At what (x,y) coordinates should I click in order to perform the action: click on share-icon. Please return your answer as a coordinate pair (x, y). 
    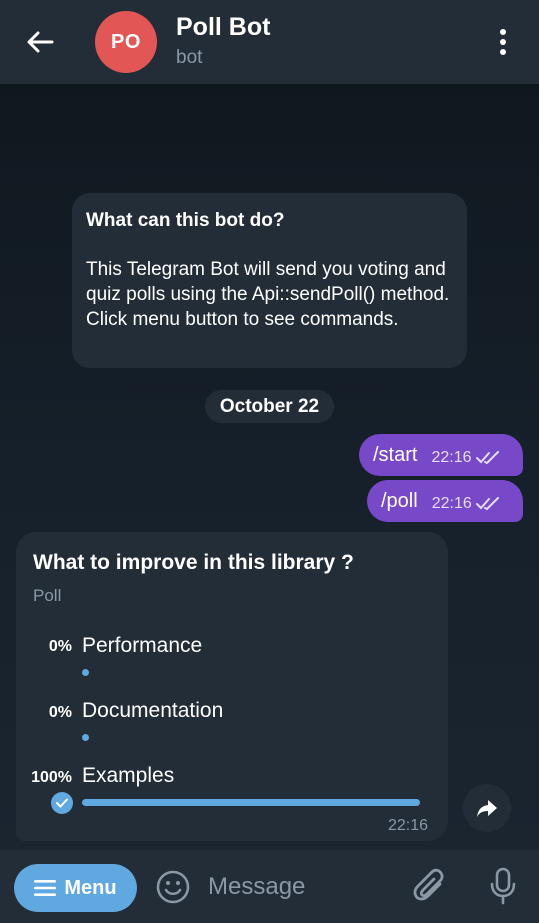
    Looking at the image, I should click on (487, 808).